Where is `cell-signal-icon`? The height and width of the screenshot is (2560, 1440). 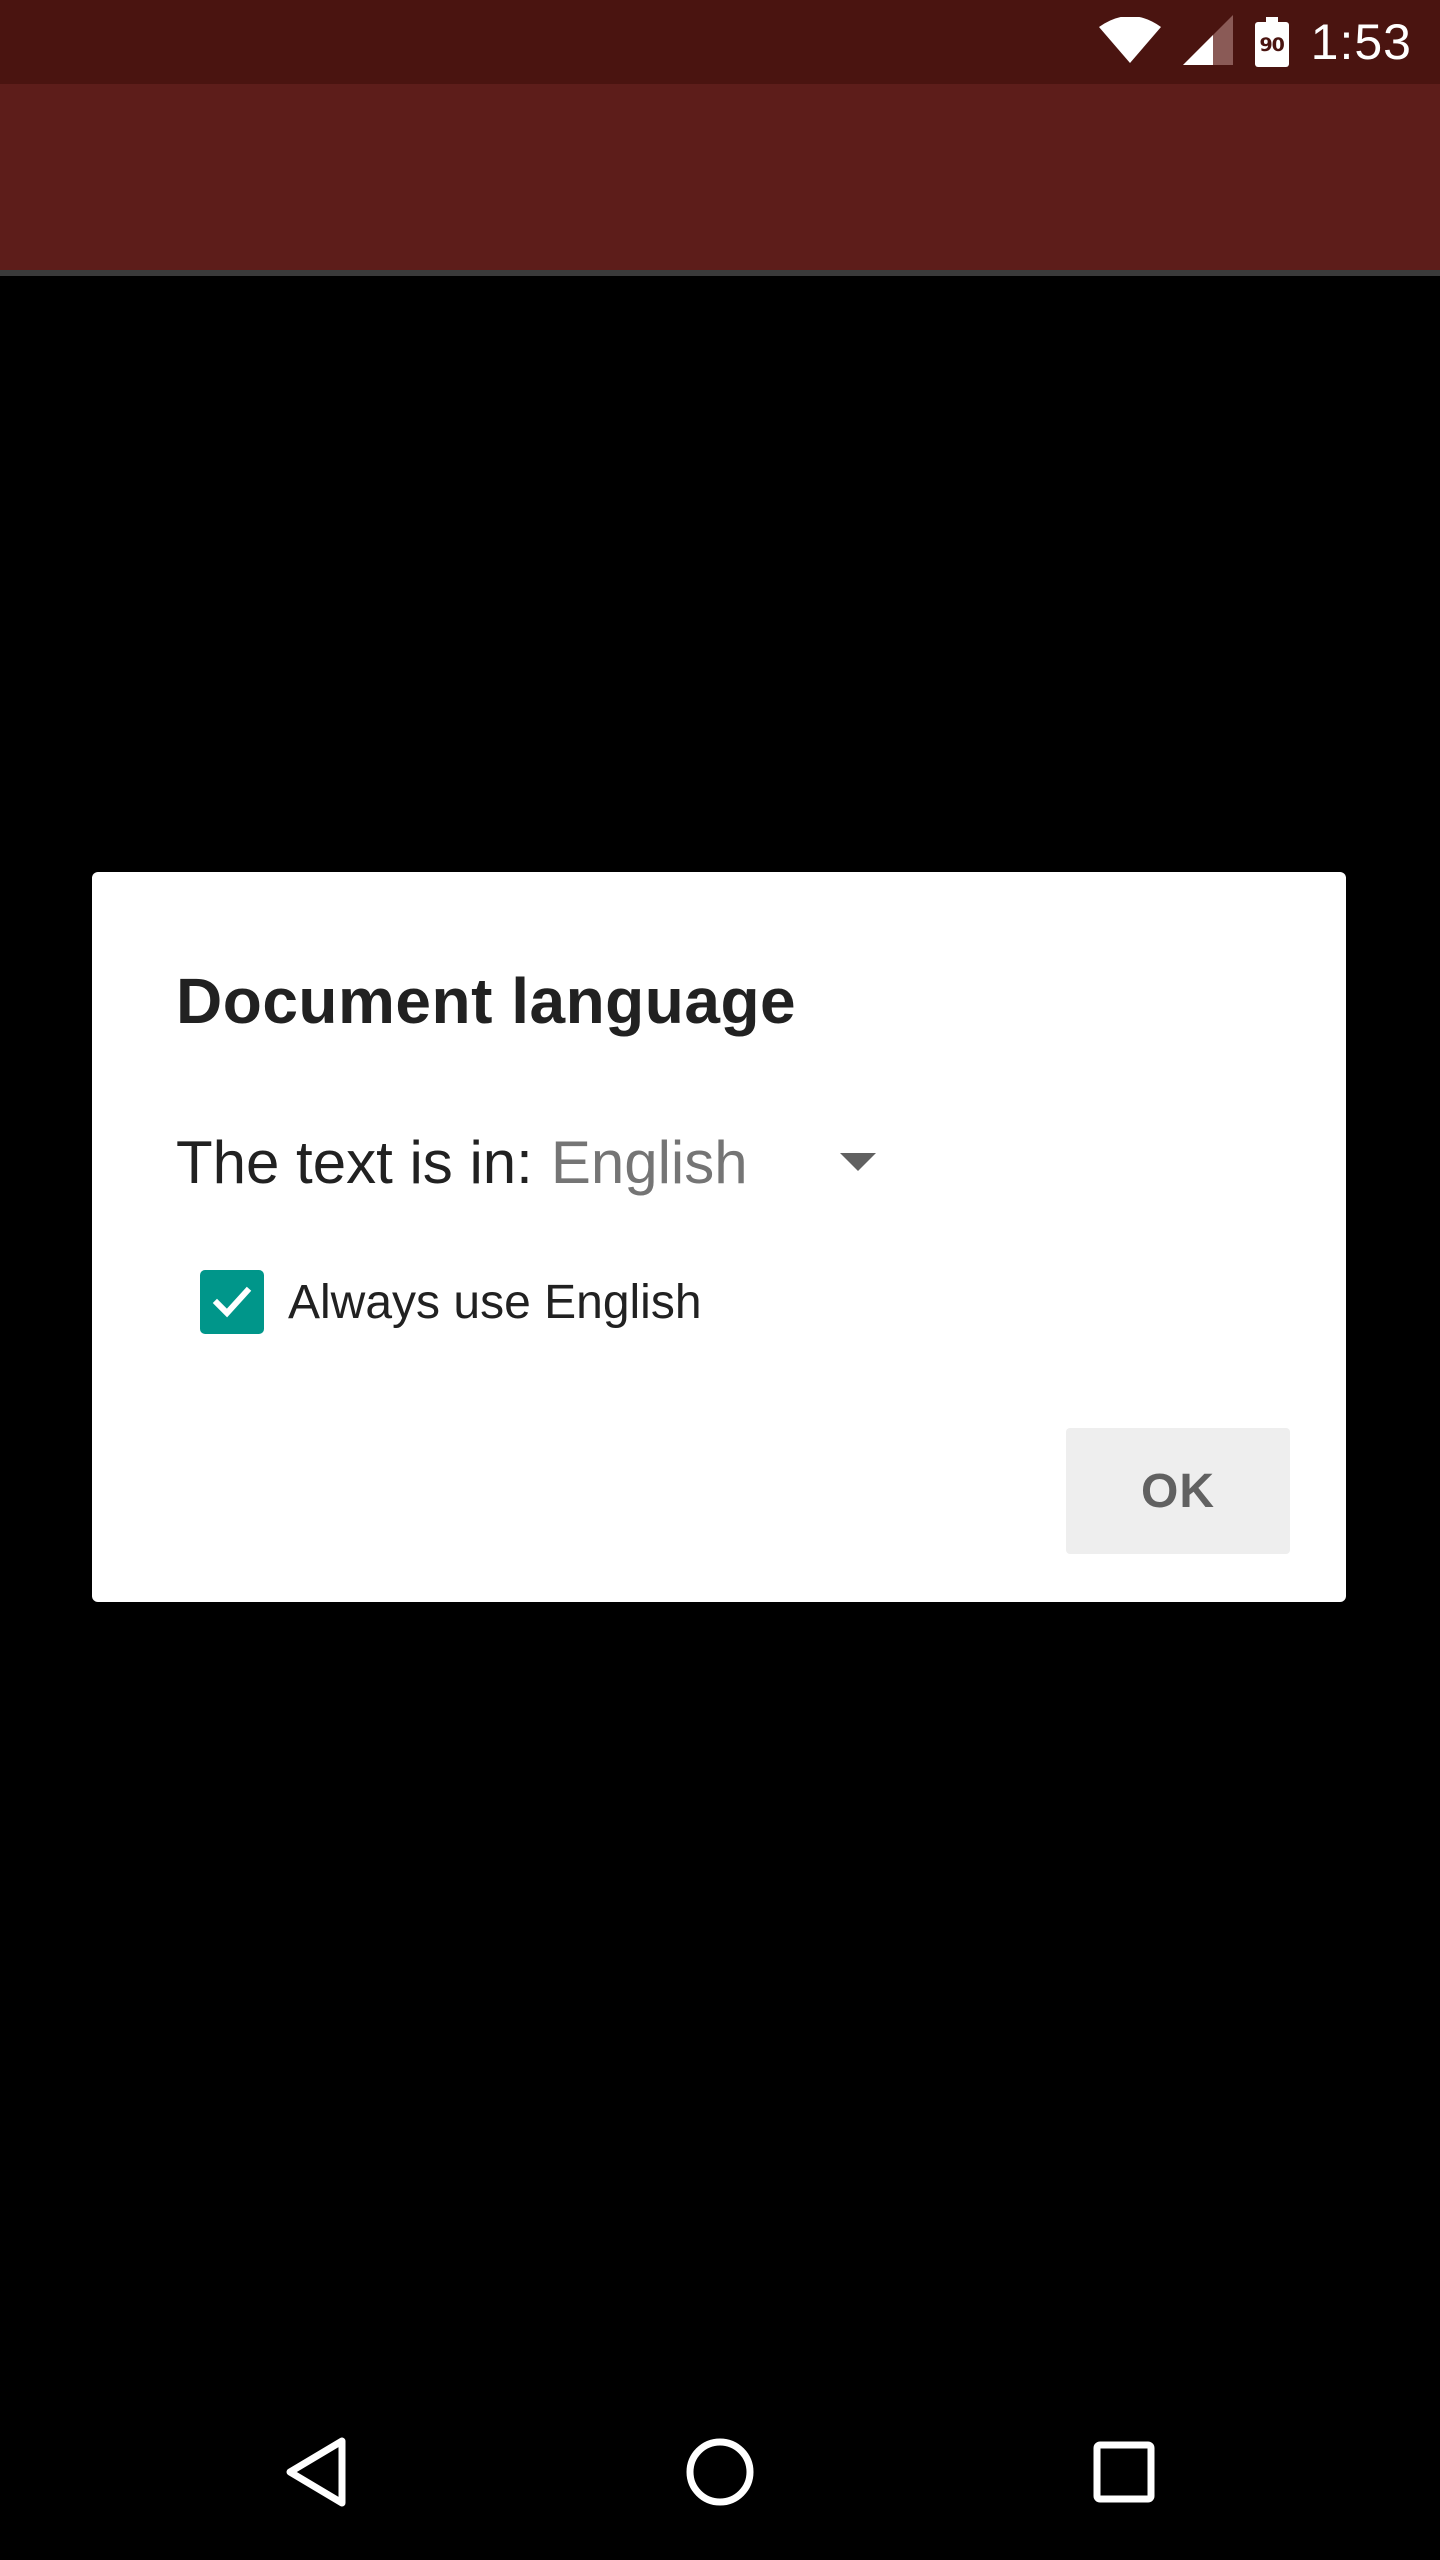 cell-signal-icon is located at coordinates (1207, 42).